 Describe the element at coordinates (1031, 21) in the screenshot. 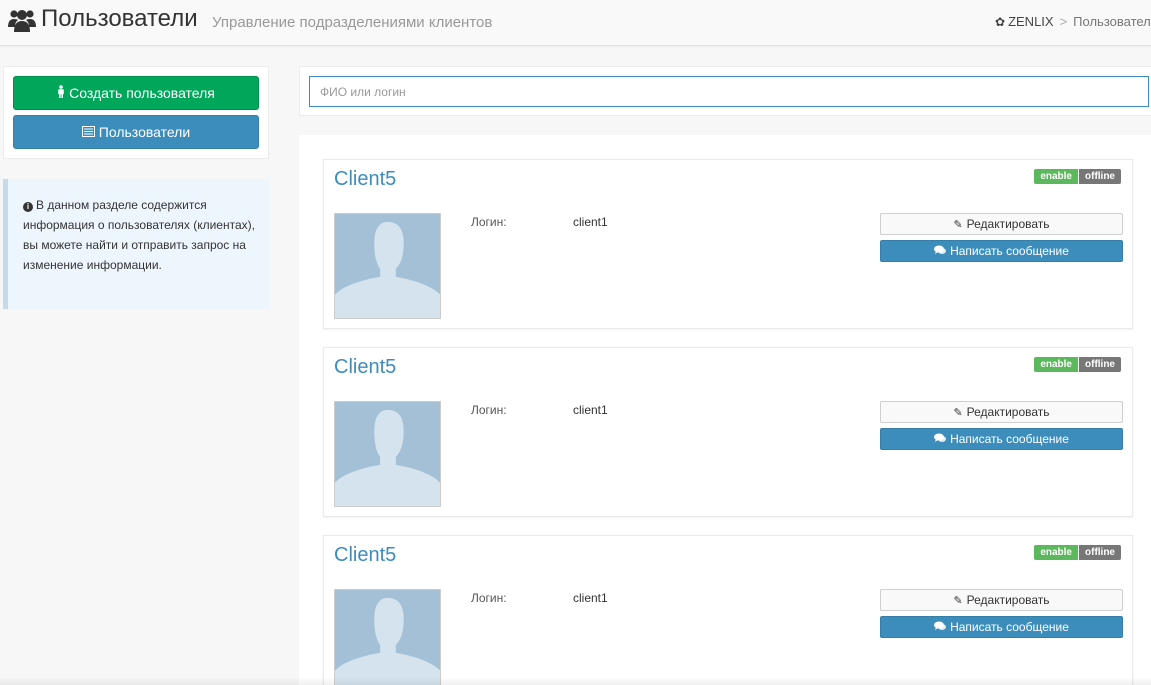

I see `breadcrumb-home: ZENLIX` at that location.